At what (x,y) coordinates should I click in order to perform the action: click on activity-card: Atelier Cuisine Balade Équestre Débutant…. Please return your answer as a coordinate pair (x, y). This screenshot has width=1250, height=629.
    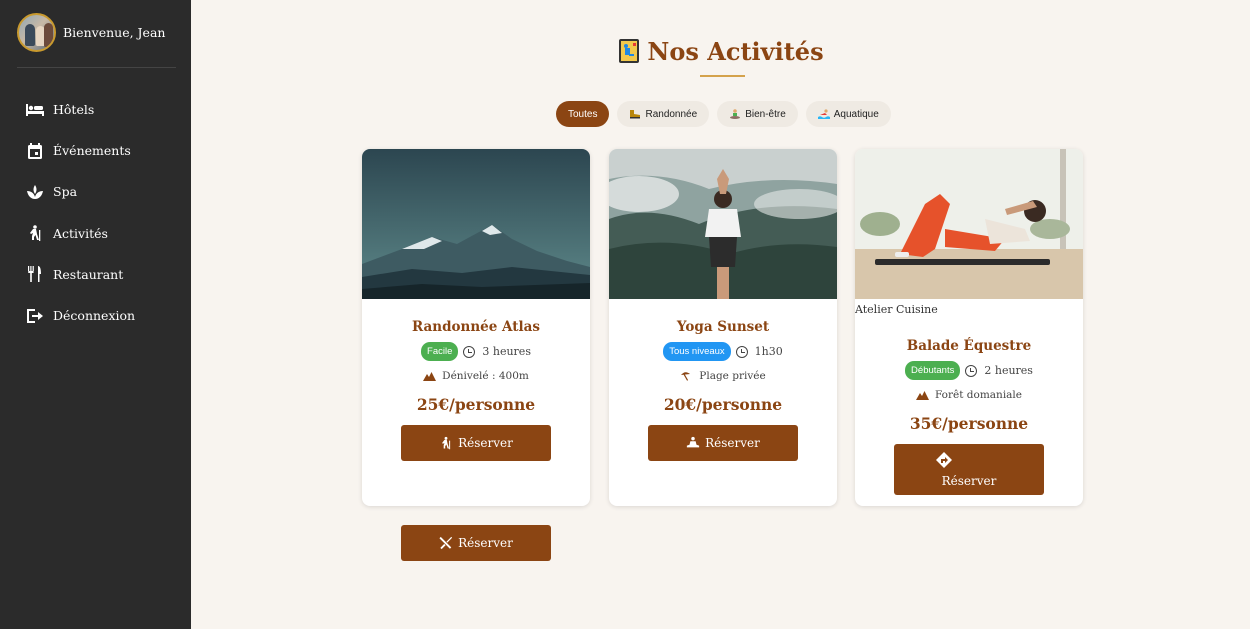
    Looking at the image, I should click on (969, 327).